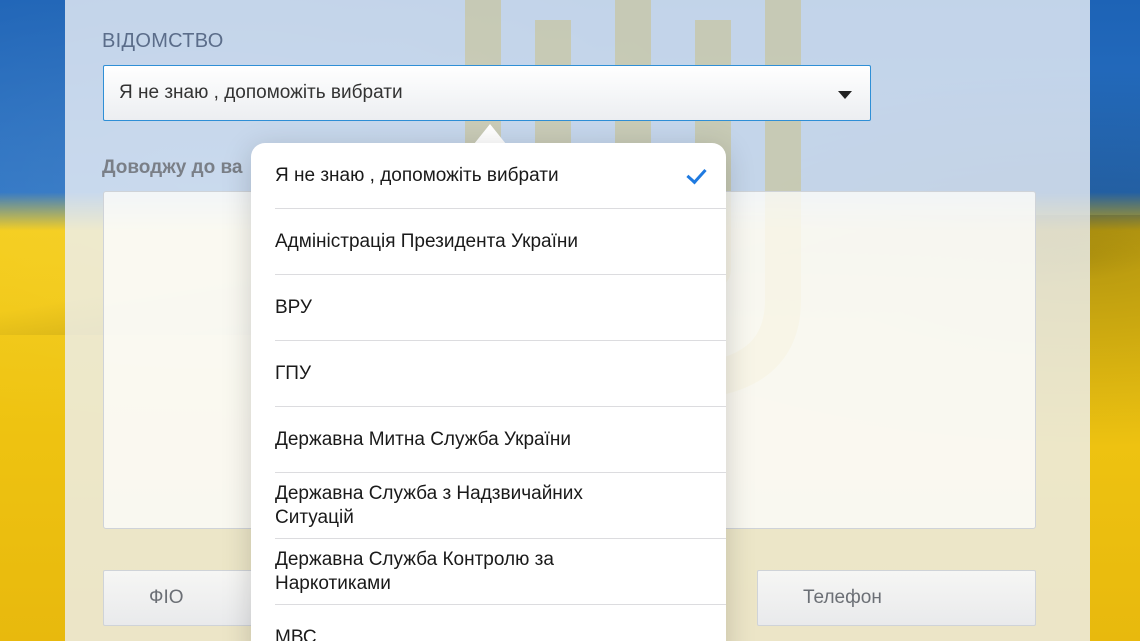 This screenshot has width=1140, height=641. What do you see at coordinates (696, 174) in the screenshot?
I see `checkmark-icon` at bounding box center [696, 174].